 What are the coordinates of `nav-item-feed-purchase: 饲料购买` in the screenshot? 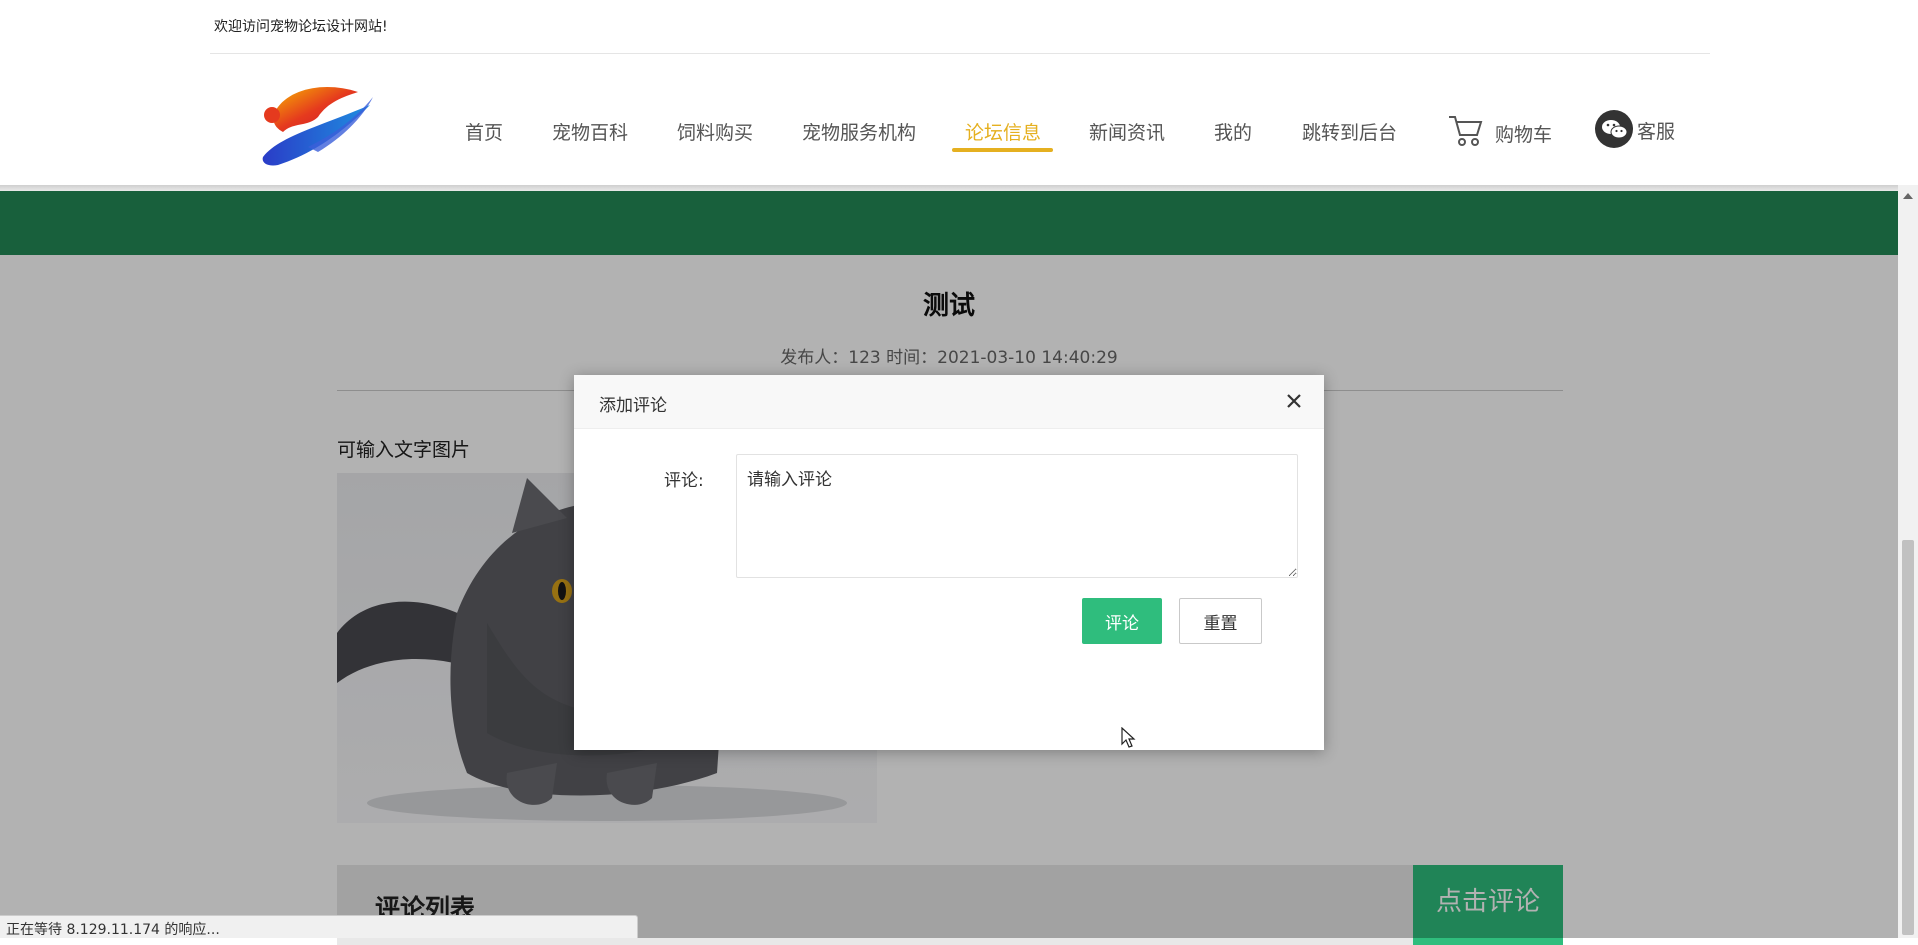 It's located at (715, 131).